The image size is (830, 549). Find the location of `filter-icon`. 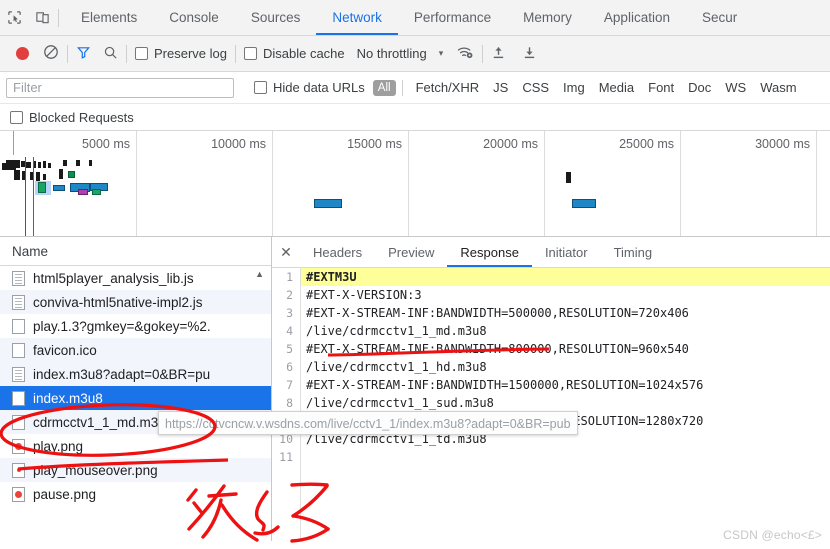

filter-icon is located at coordinates (83, 54).